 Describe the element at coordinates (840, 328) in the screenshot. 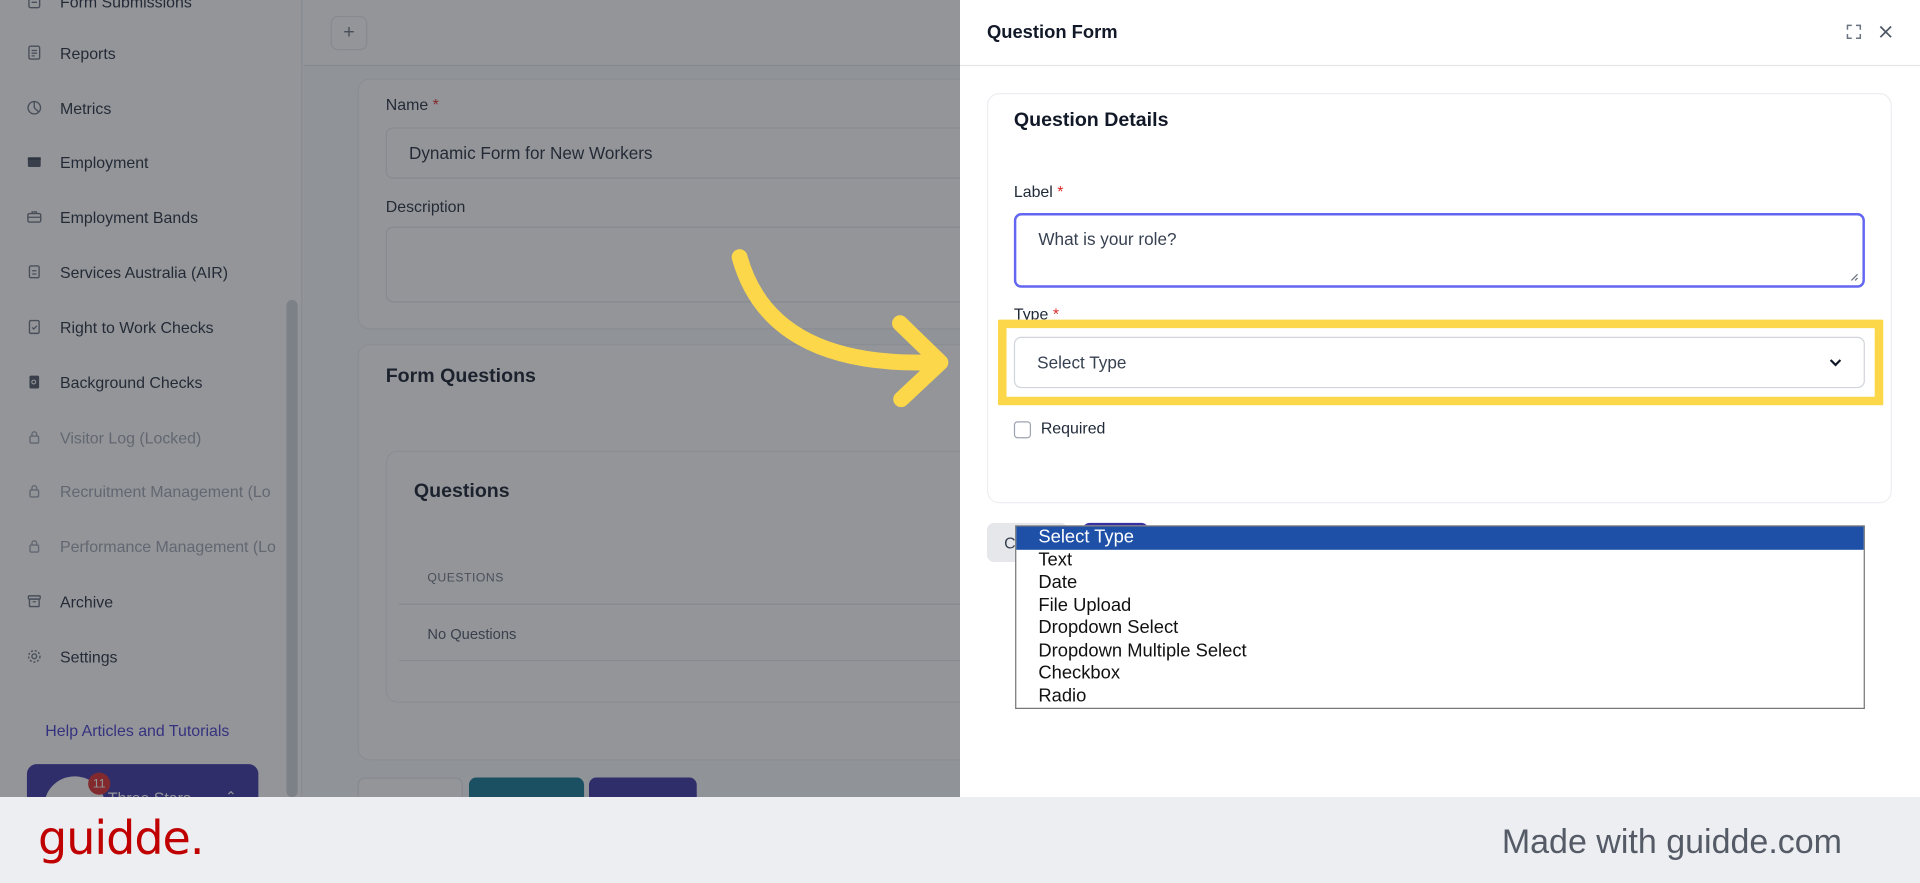

I see `pointer-arrow-icon` at that location.